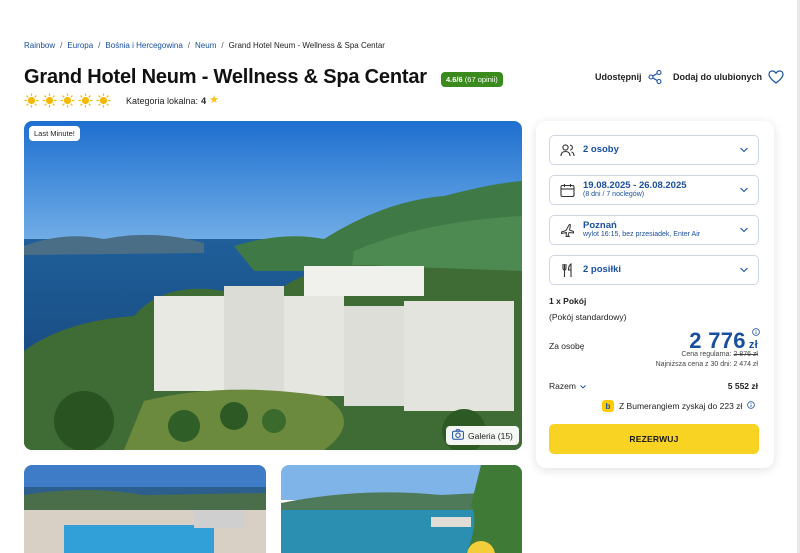  I want to click on lowest-price-value: 2 474 zł, so click(745, 364).